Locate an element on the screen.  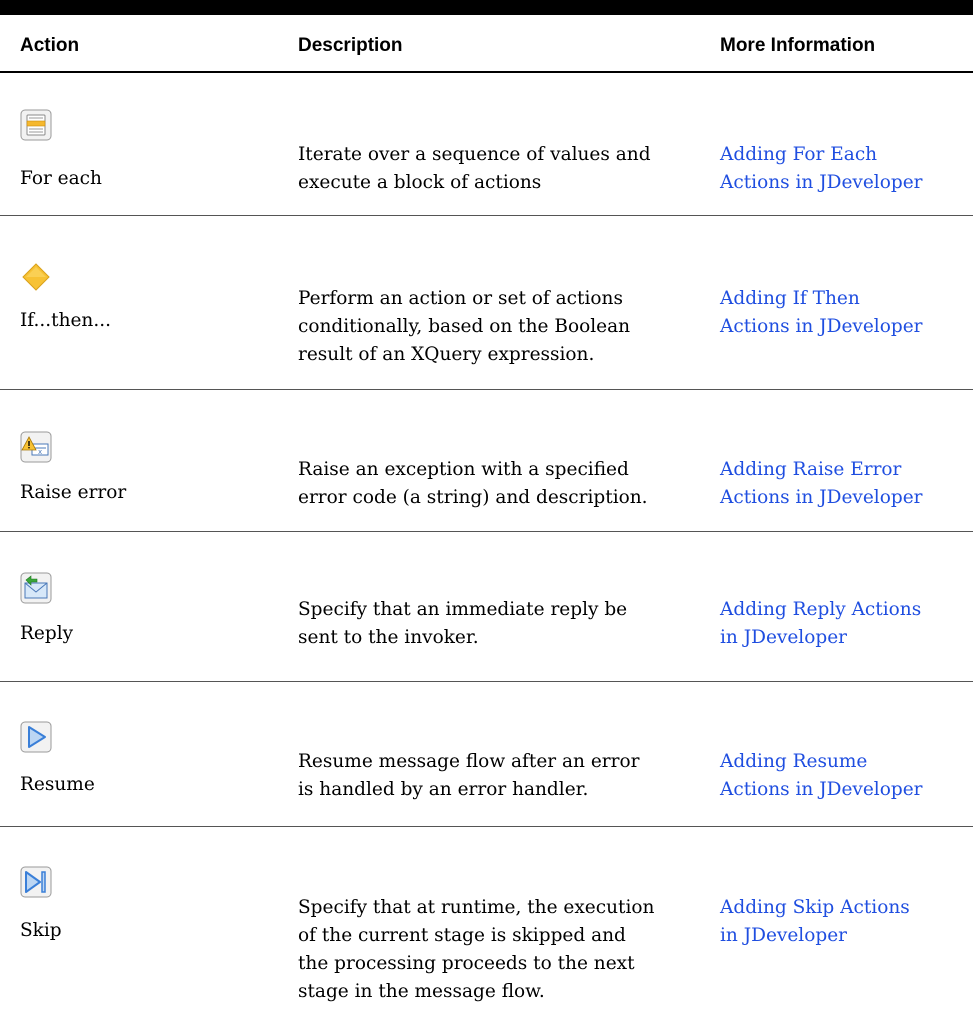
action-label: Raise error is located at coordinates (73, 492).